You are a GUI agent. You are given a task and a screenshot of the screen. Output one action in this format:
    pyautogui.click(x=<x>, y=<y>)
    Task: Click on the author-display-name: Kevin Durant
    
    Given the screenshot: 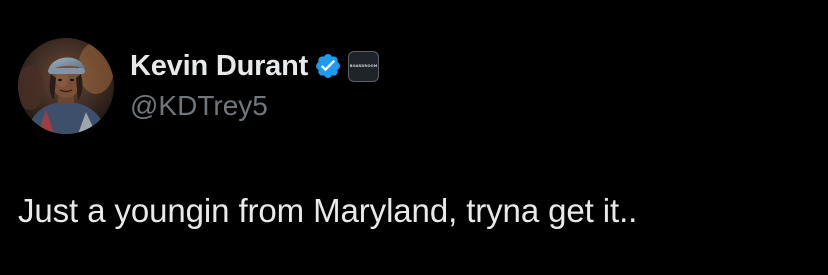 What is the action you would take?
    pyautogui.click(x=219, y=66)
    